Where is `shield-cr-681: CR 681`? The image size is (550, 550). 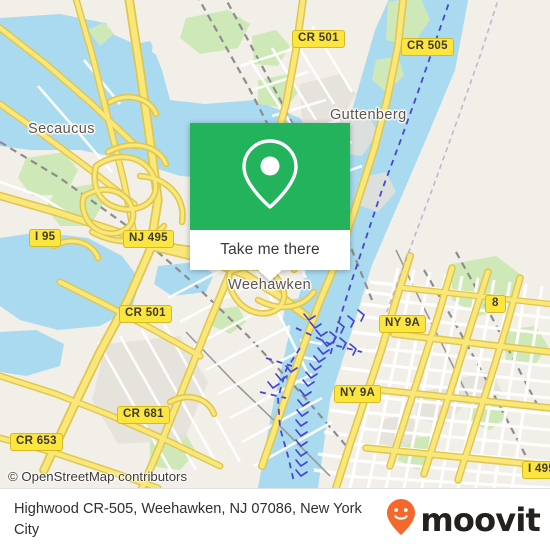
shield-cr-681: CR 681 is located at coordinates (143, 415).